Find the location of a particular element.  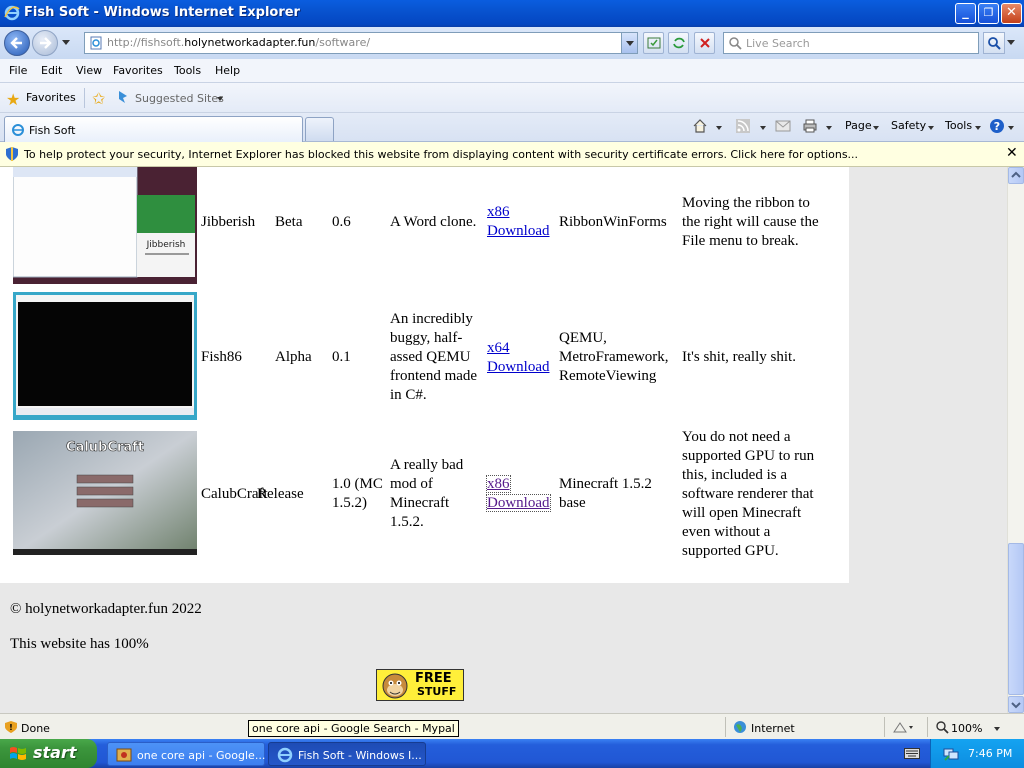

recent-pages-dropdown-icon is located at coordinates (66, 42).